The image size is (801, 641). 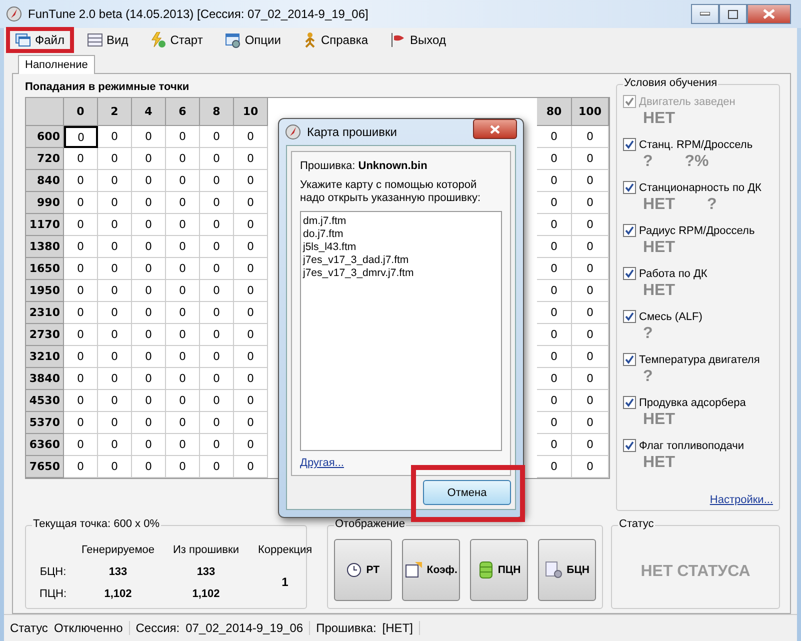 I want to click on list-item: j5ls_l43.ftm, so click(x=401, y=247).